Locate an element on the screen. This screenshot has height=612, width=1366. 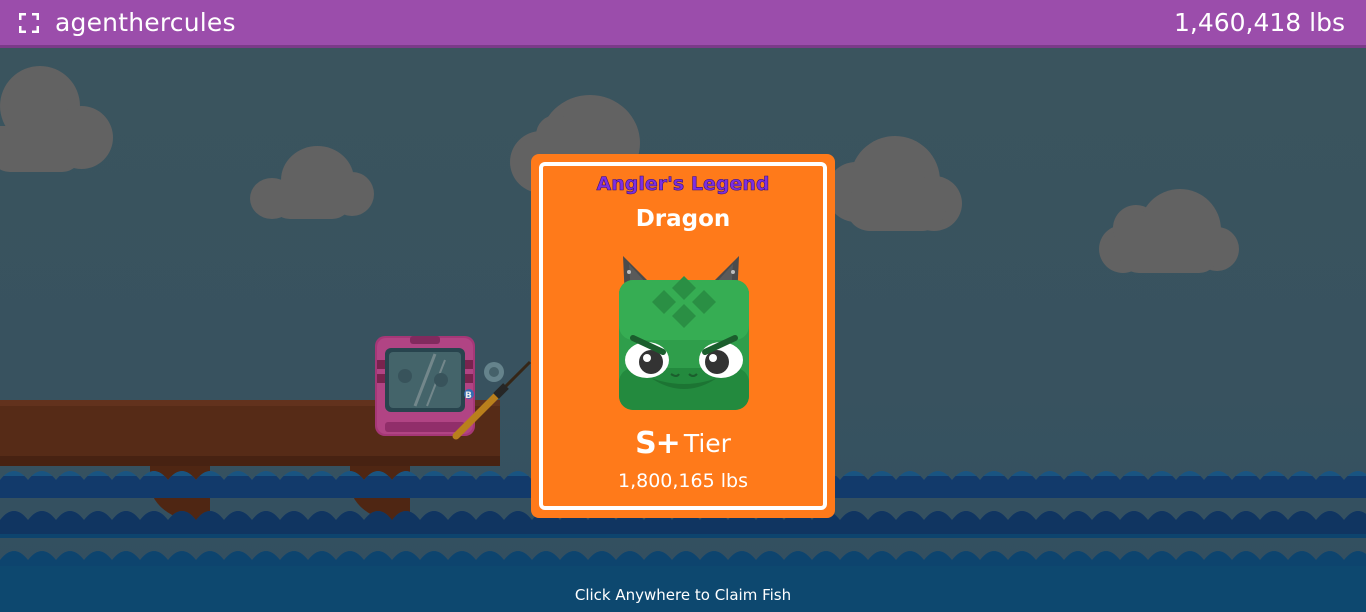
tier-badge: S+ is located at coordinates (658, 443).